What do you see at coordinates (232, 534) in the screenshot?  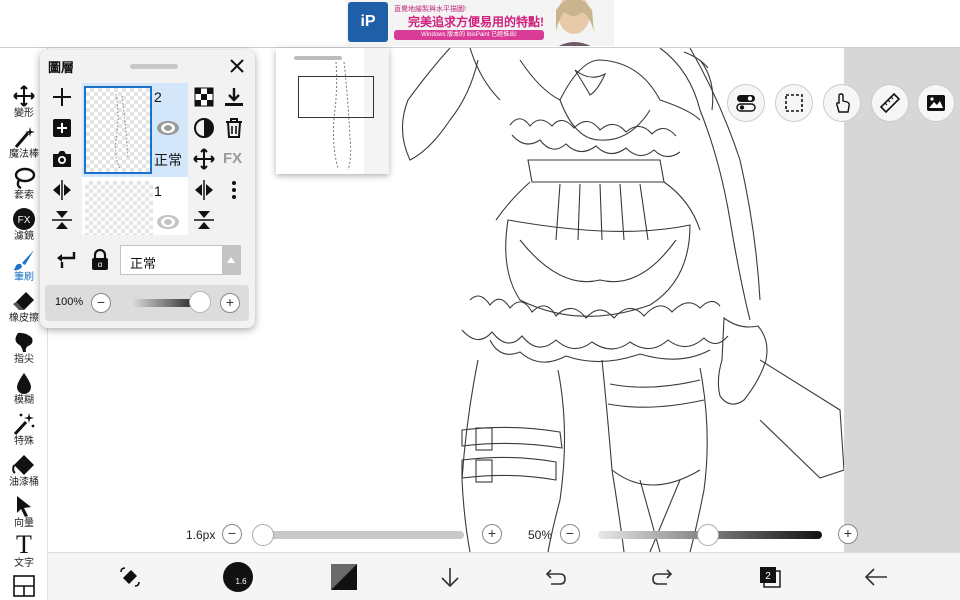 I see `brush-size-decrease-button: −` at bounding box center [232, 534].